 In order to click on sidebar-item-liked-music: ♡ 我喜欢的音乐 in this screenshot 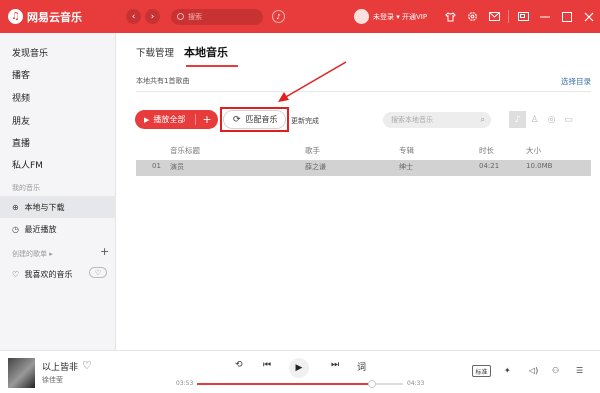, I will do `click(42, 274)`.